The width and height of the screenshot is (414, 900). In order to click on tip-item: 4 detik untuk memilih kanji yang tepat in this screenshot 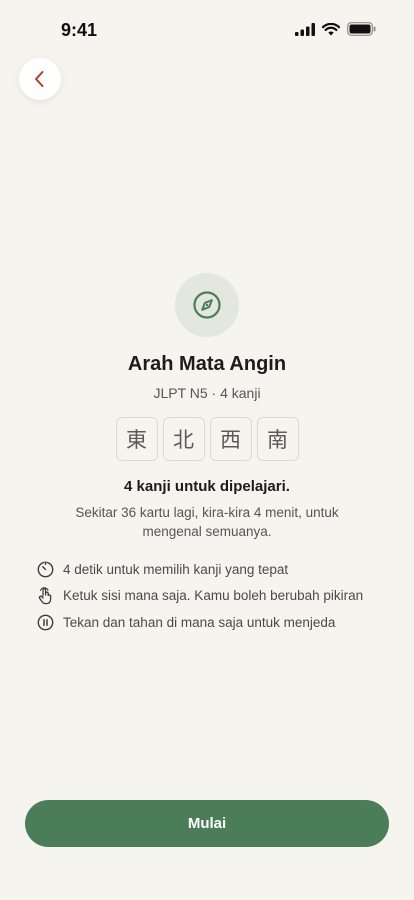, I will do `click(216, 569)`.